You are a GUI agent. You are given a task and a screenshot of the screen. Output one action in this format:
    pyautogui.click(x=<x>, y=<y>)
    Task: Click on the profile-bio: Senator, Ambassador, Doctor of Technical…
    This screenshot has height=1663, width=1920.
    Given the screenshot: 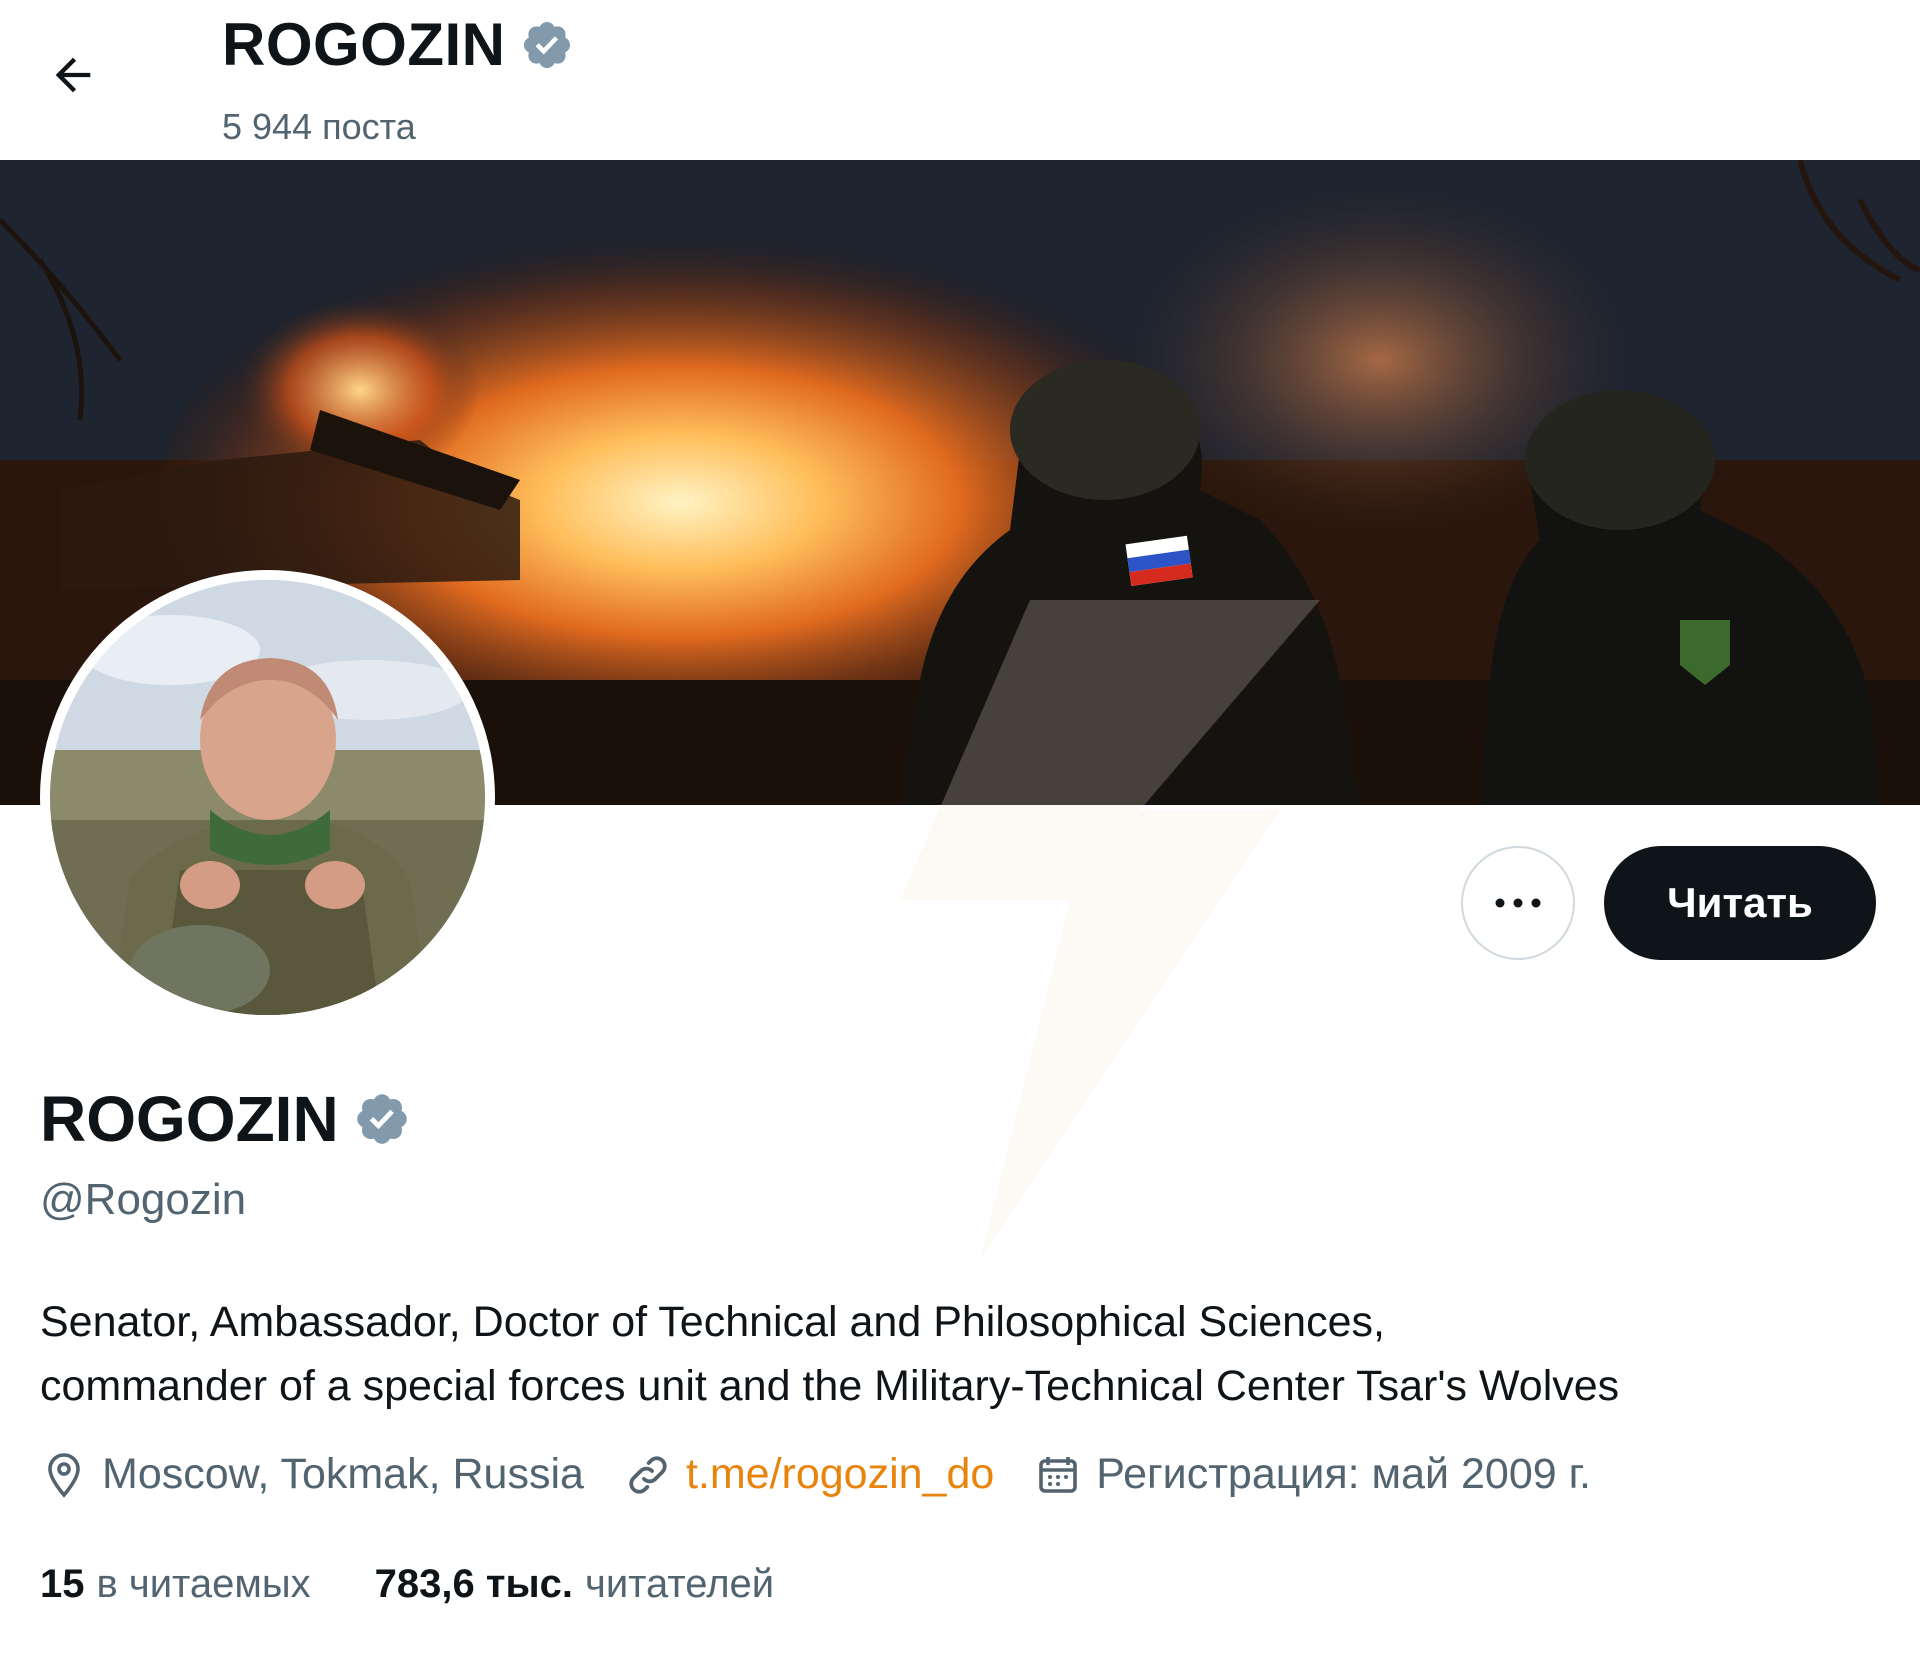 What is the action you would take?
    pyautogui.click(x=950, y=1354)
    